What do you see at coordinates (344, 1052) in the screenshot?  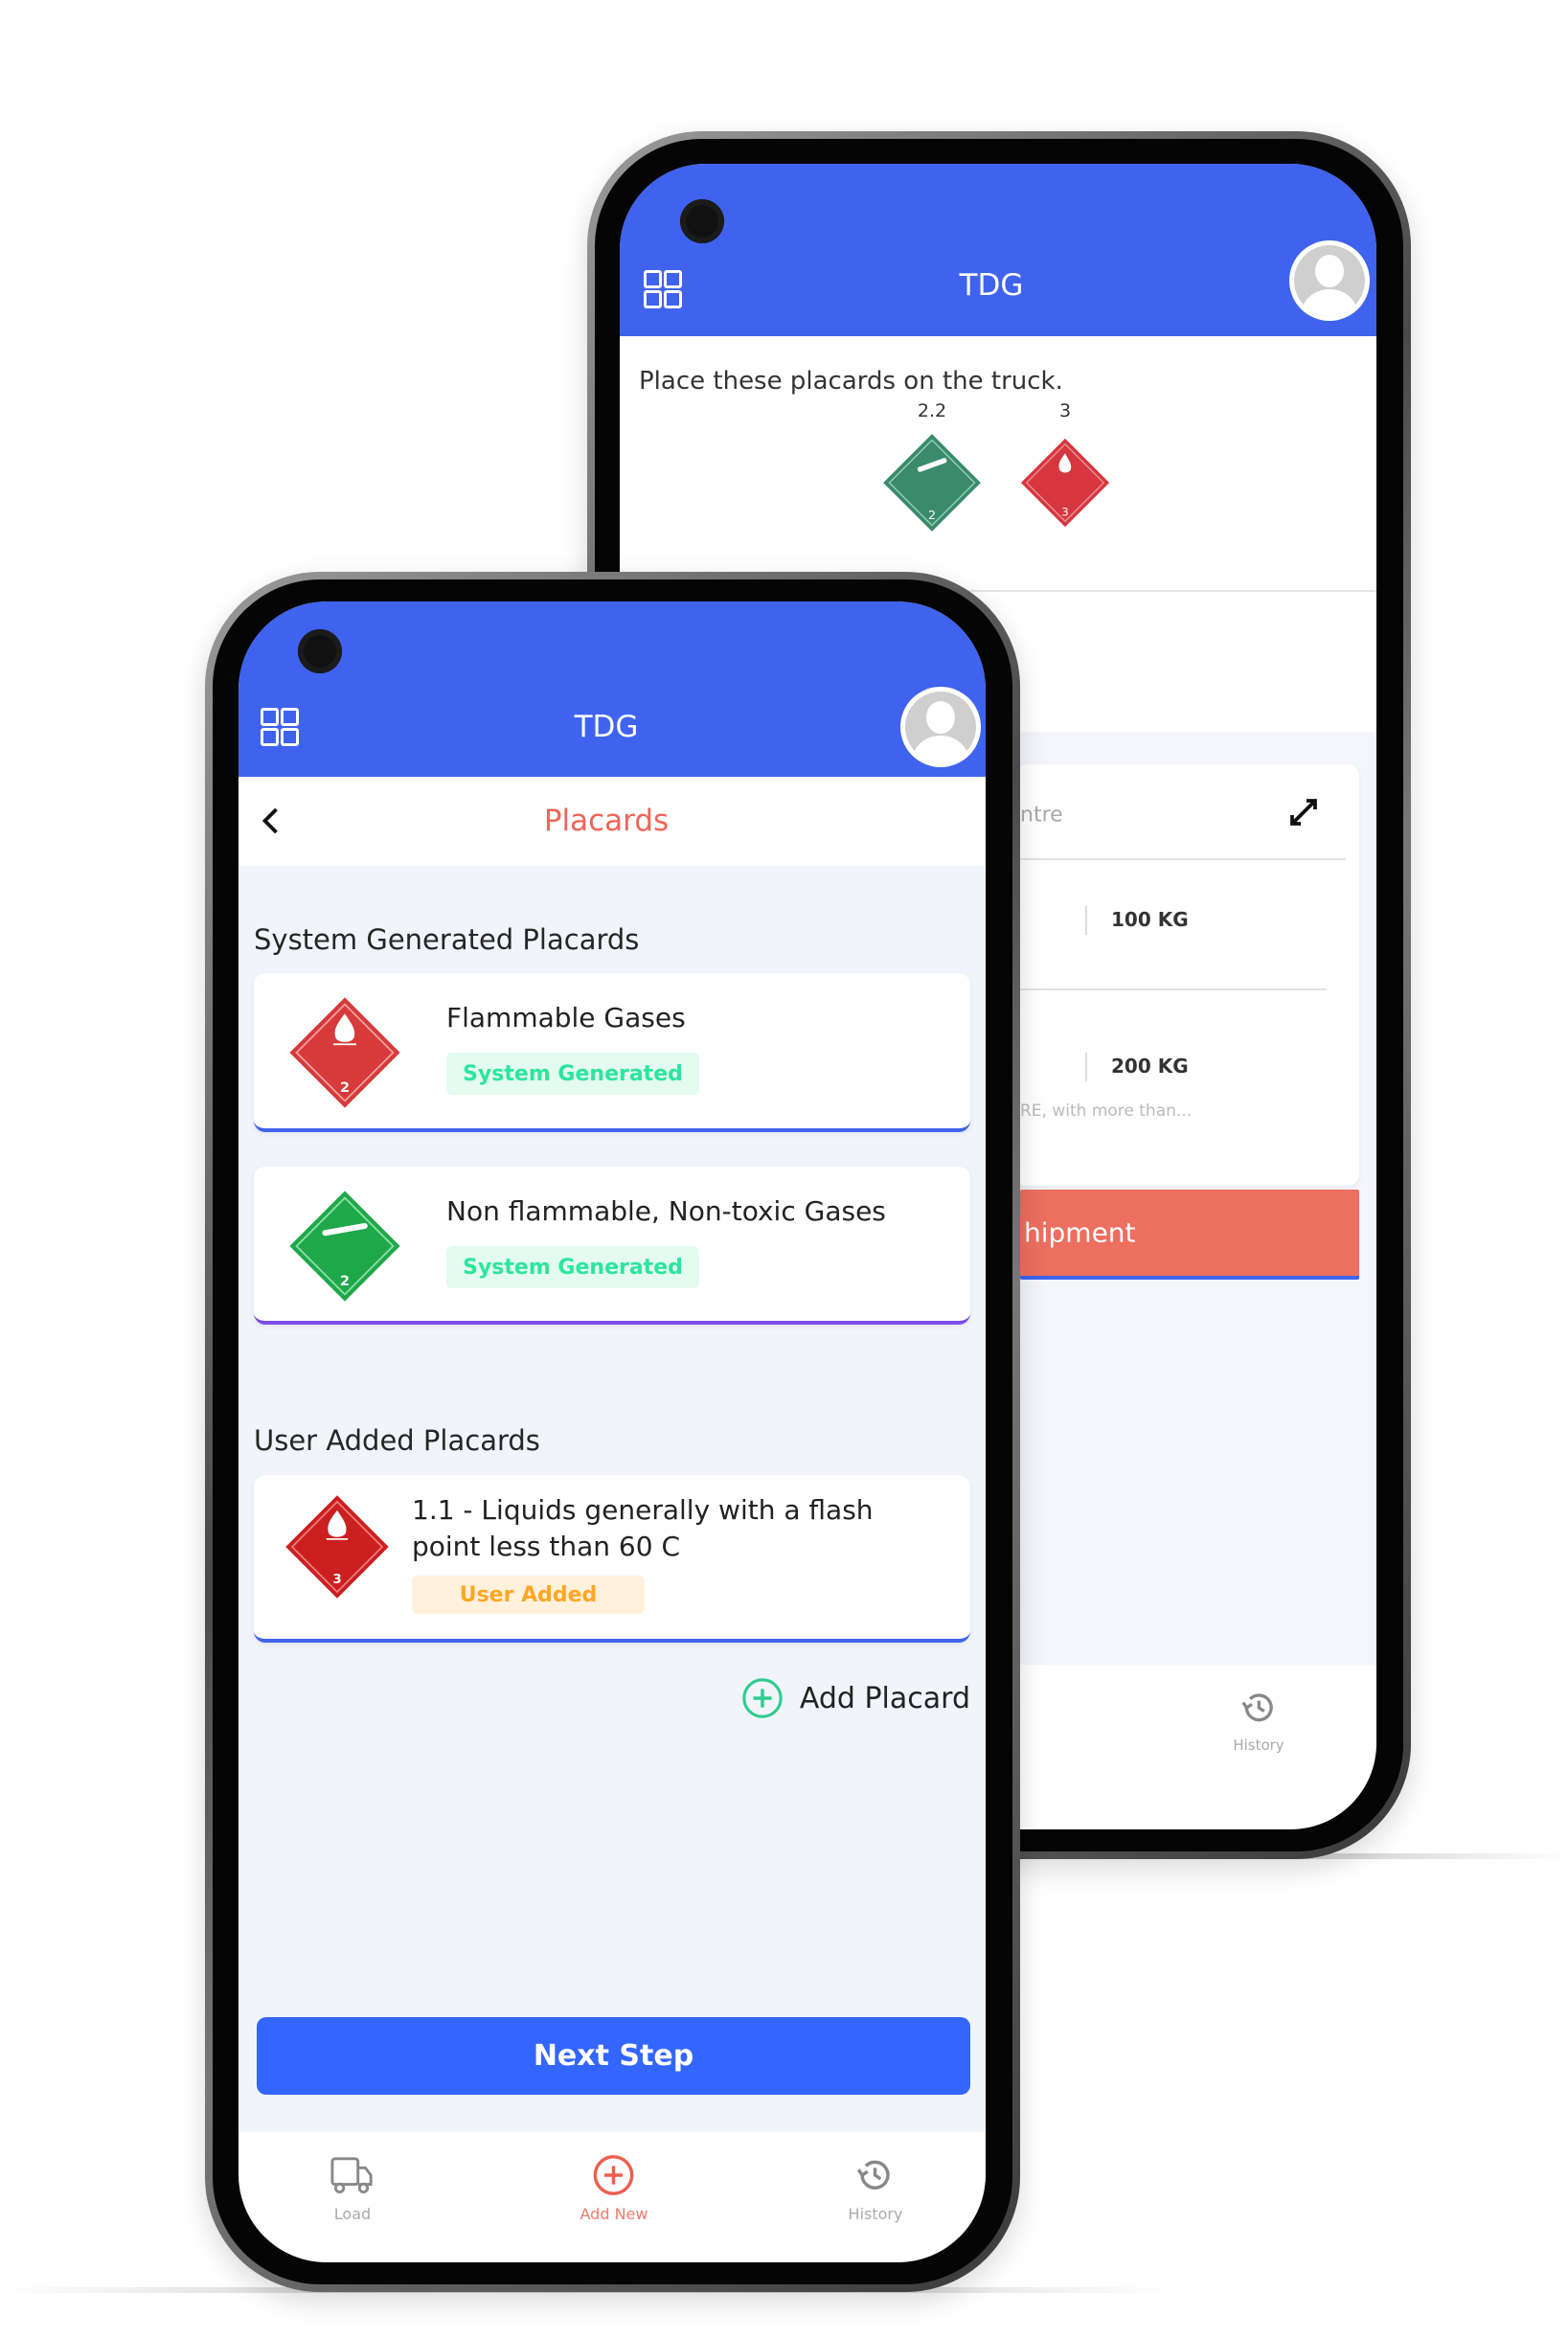 I see `flammable-gas-placard: 2` at bounding box center [344, 1052].